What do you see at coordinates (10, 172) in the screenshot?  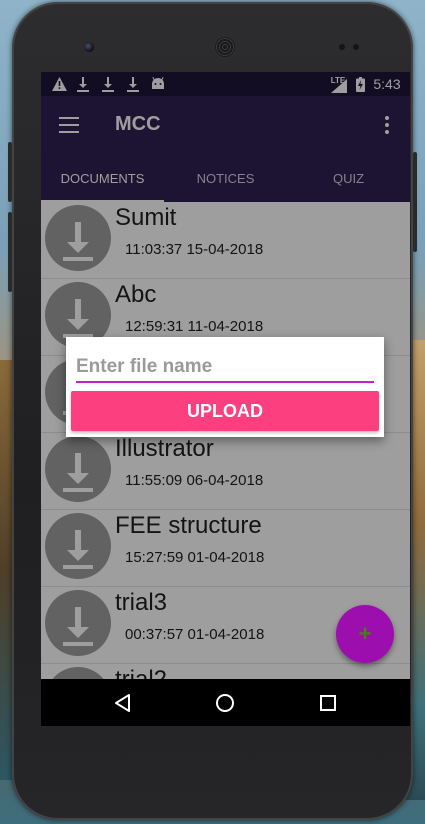 I see `volume-button` at bounding box center [10, 172].